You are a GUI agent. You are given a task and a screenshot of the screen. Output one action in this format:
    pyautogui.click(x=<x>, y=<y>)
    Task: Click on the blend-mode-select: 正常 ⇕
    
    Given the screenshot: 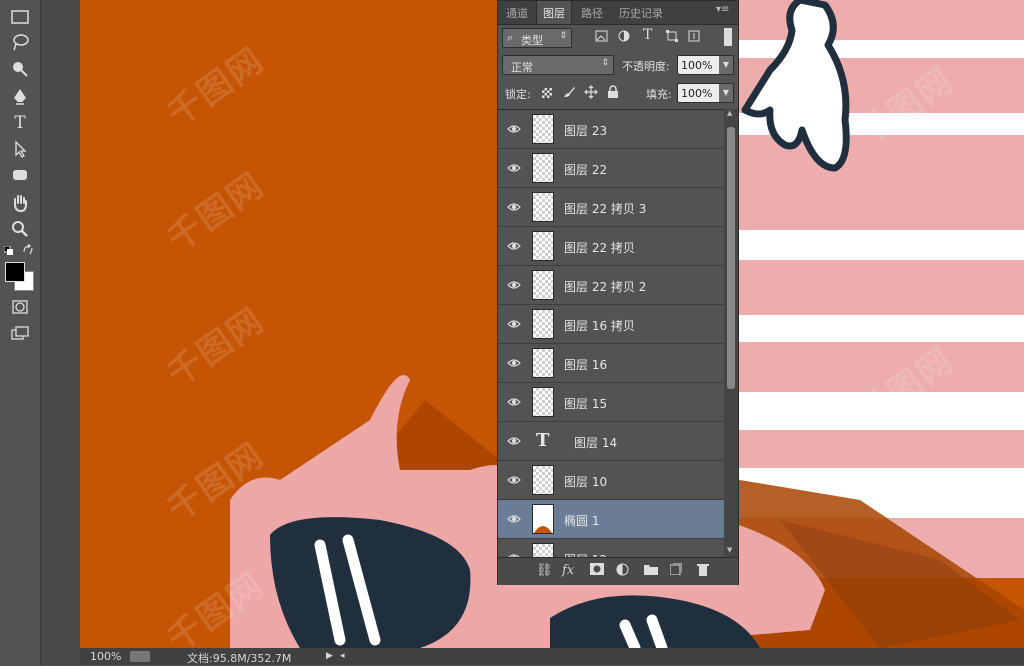 What is the action you would take?
    pyautogui.click(x=558, y=65)
    